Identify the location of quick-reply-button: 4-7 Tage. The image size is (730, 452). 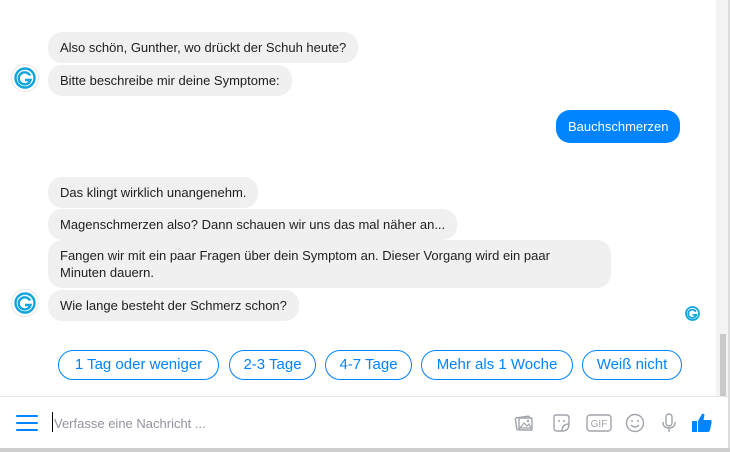
(368, 365).